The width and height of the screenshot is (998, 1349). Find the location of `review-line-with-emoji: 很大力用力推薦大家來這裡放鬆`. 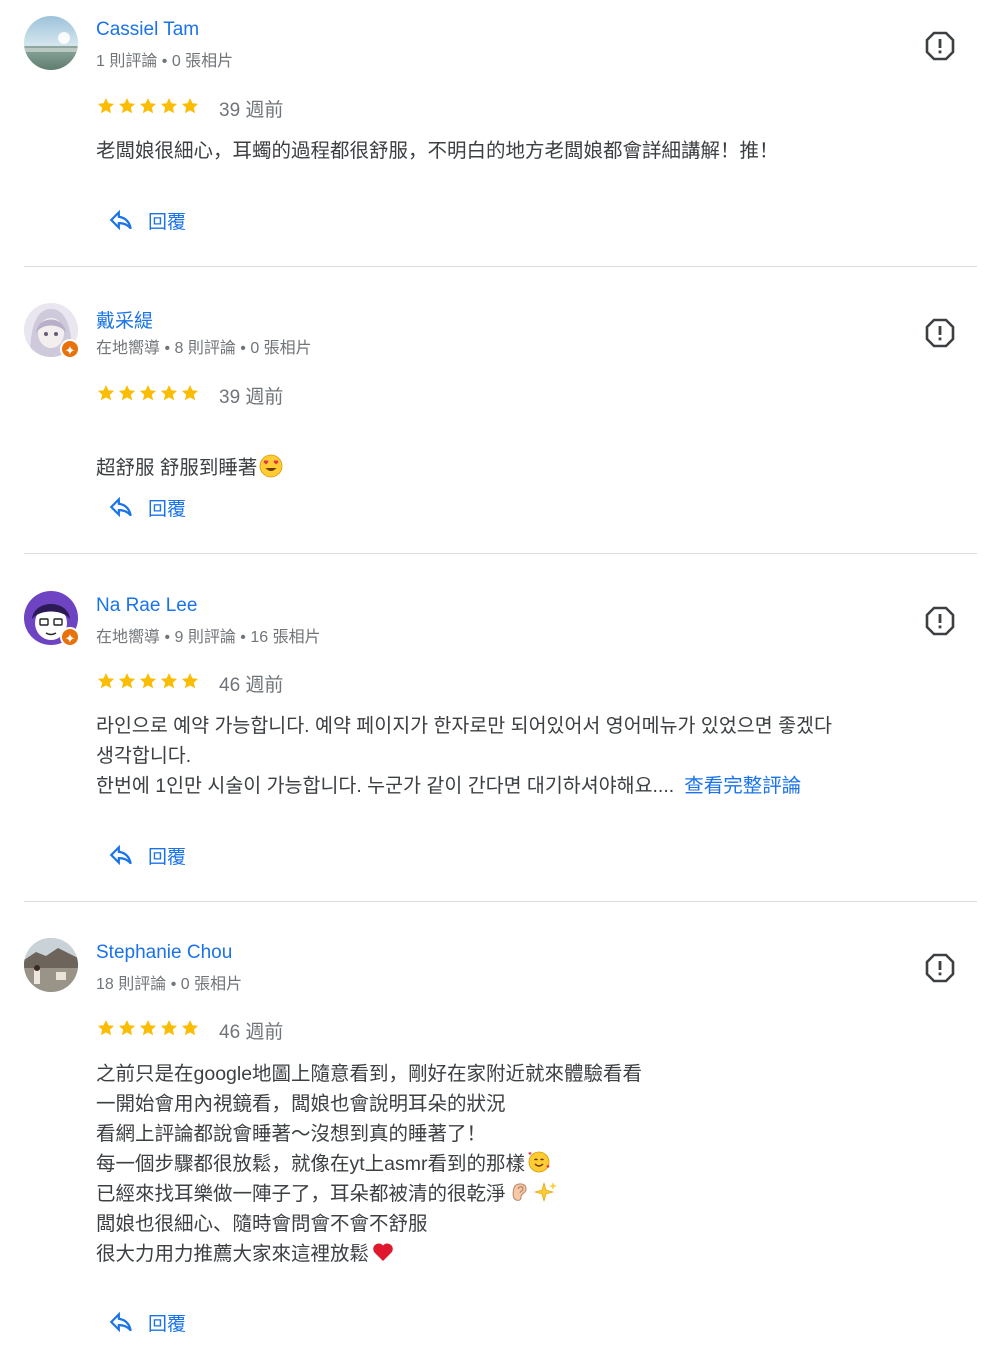

review-line-with-emoji: 很大力用力推薦大家來這裡放鬆 is located at coordinates (533, 1254).